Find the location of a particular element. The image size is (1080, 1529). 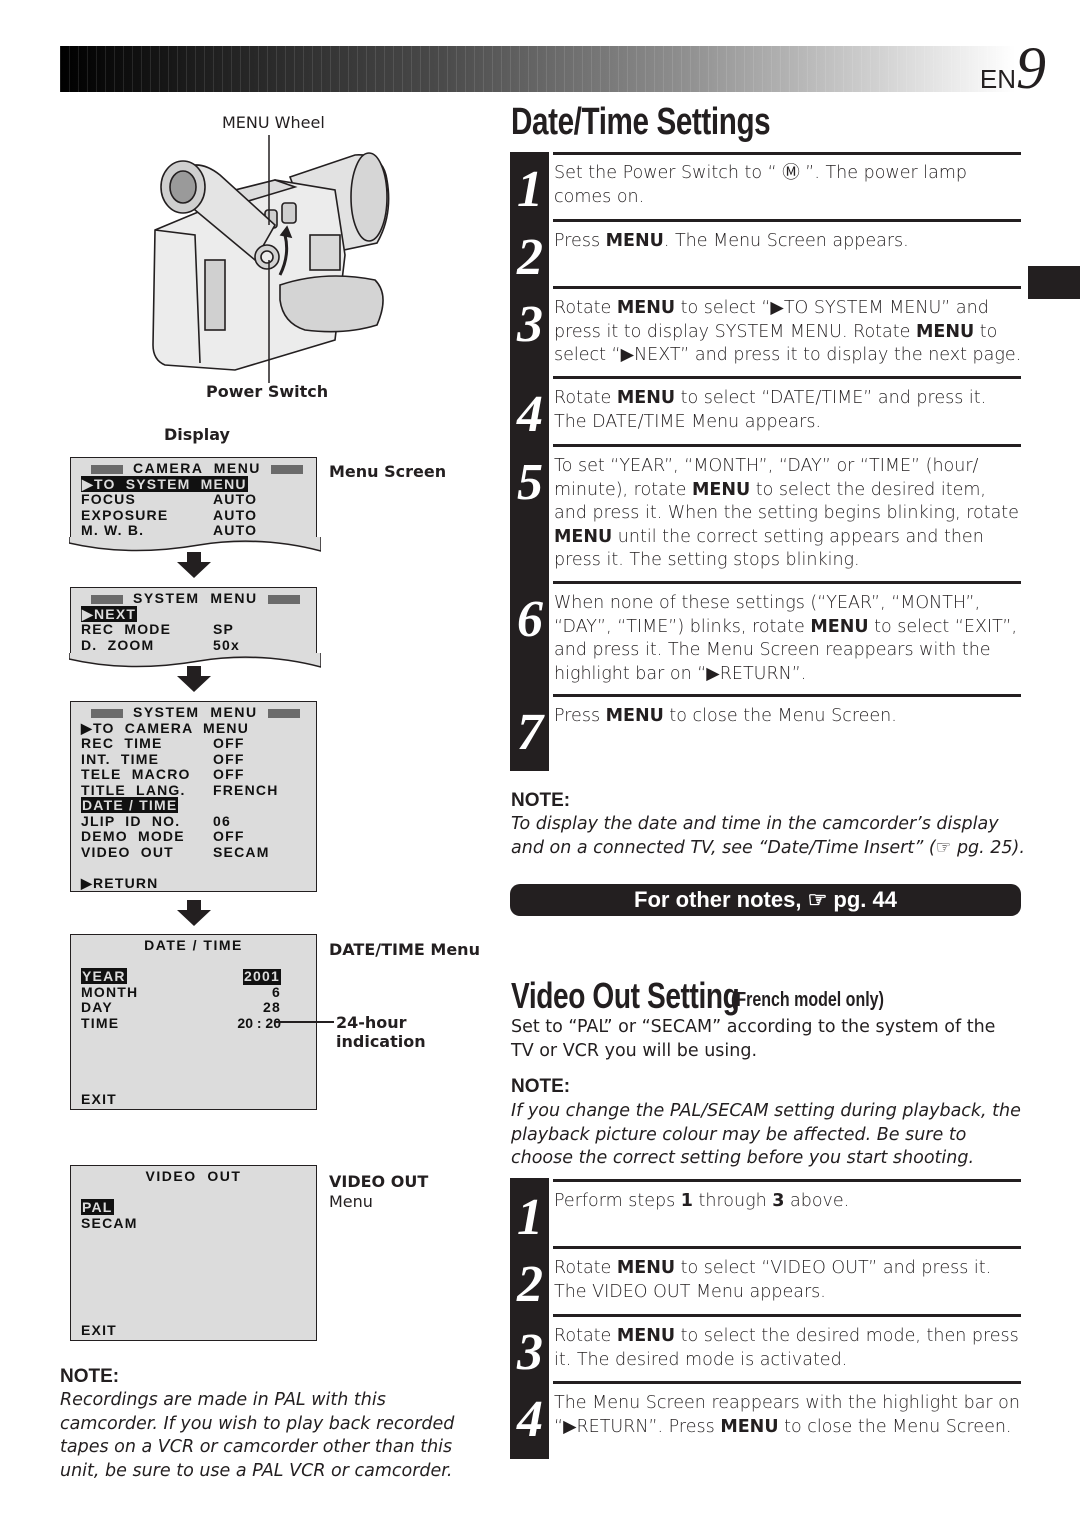

date-time-step-text-7: Press MENU to close the Menu Screen. is located at coordinates (725, 716).